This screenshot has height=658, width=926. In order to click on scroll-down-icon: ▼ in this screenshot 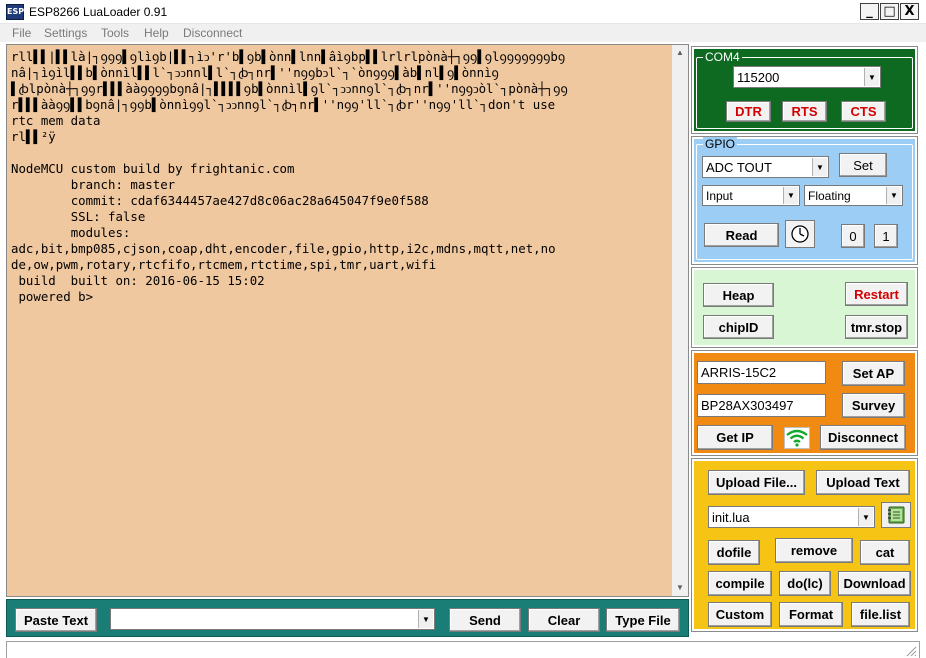, I will do `click(680, 588)`.